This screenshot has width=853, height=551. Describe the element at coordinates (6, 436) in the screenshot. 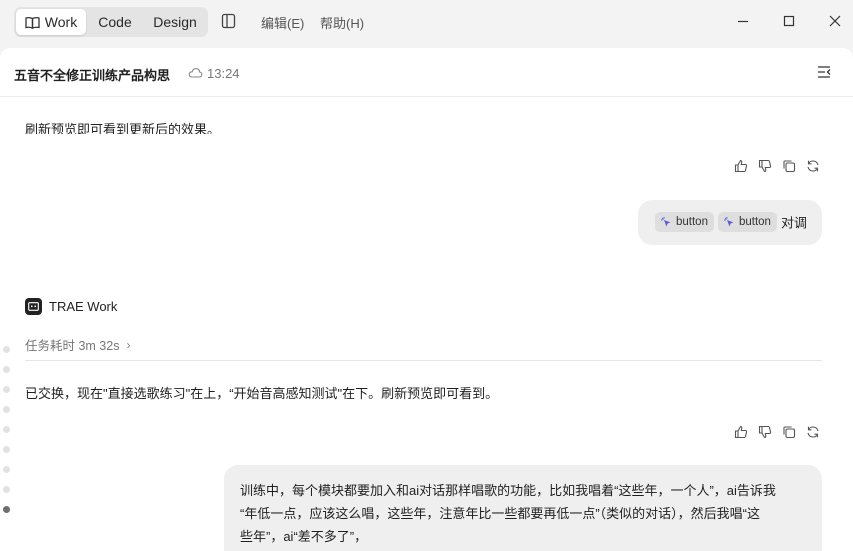

I see `message-navigator` at that location.